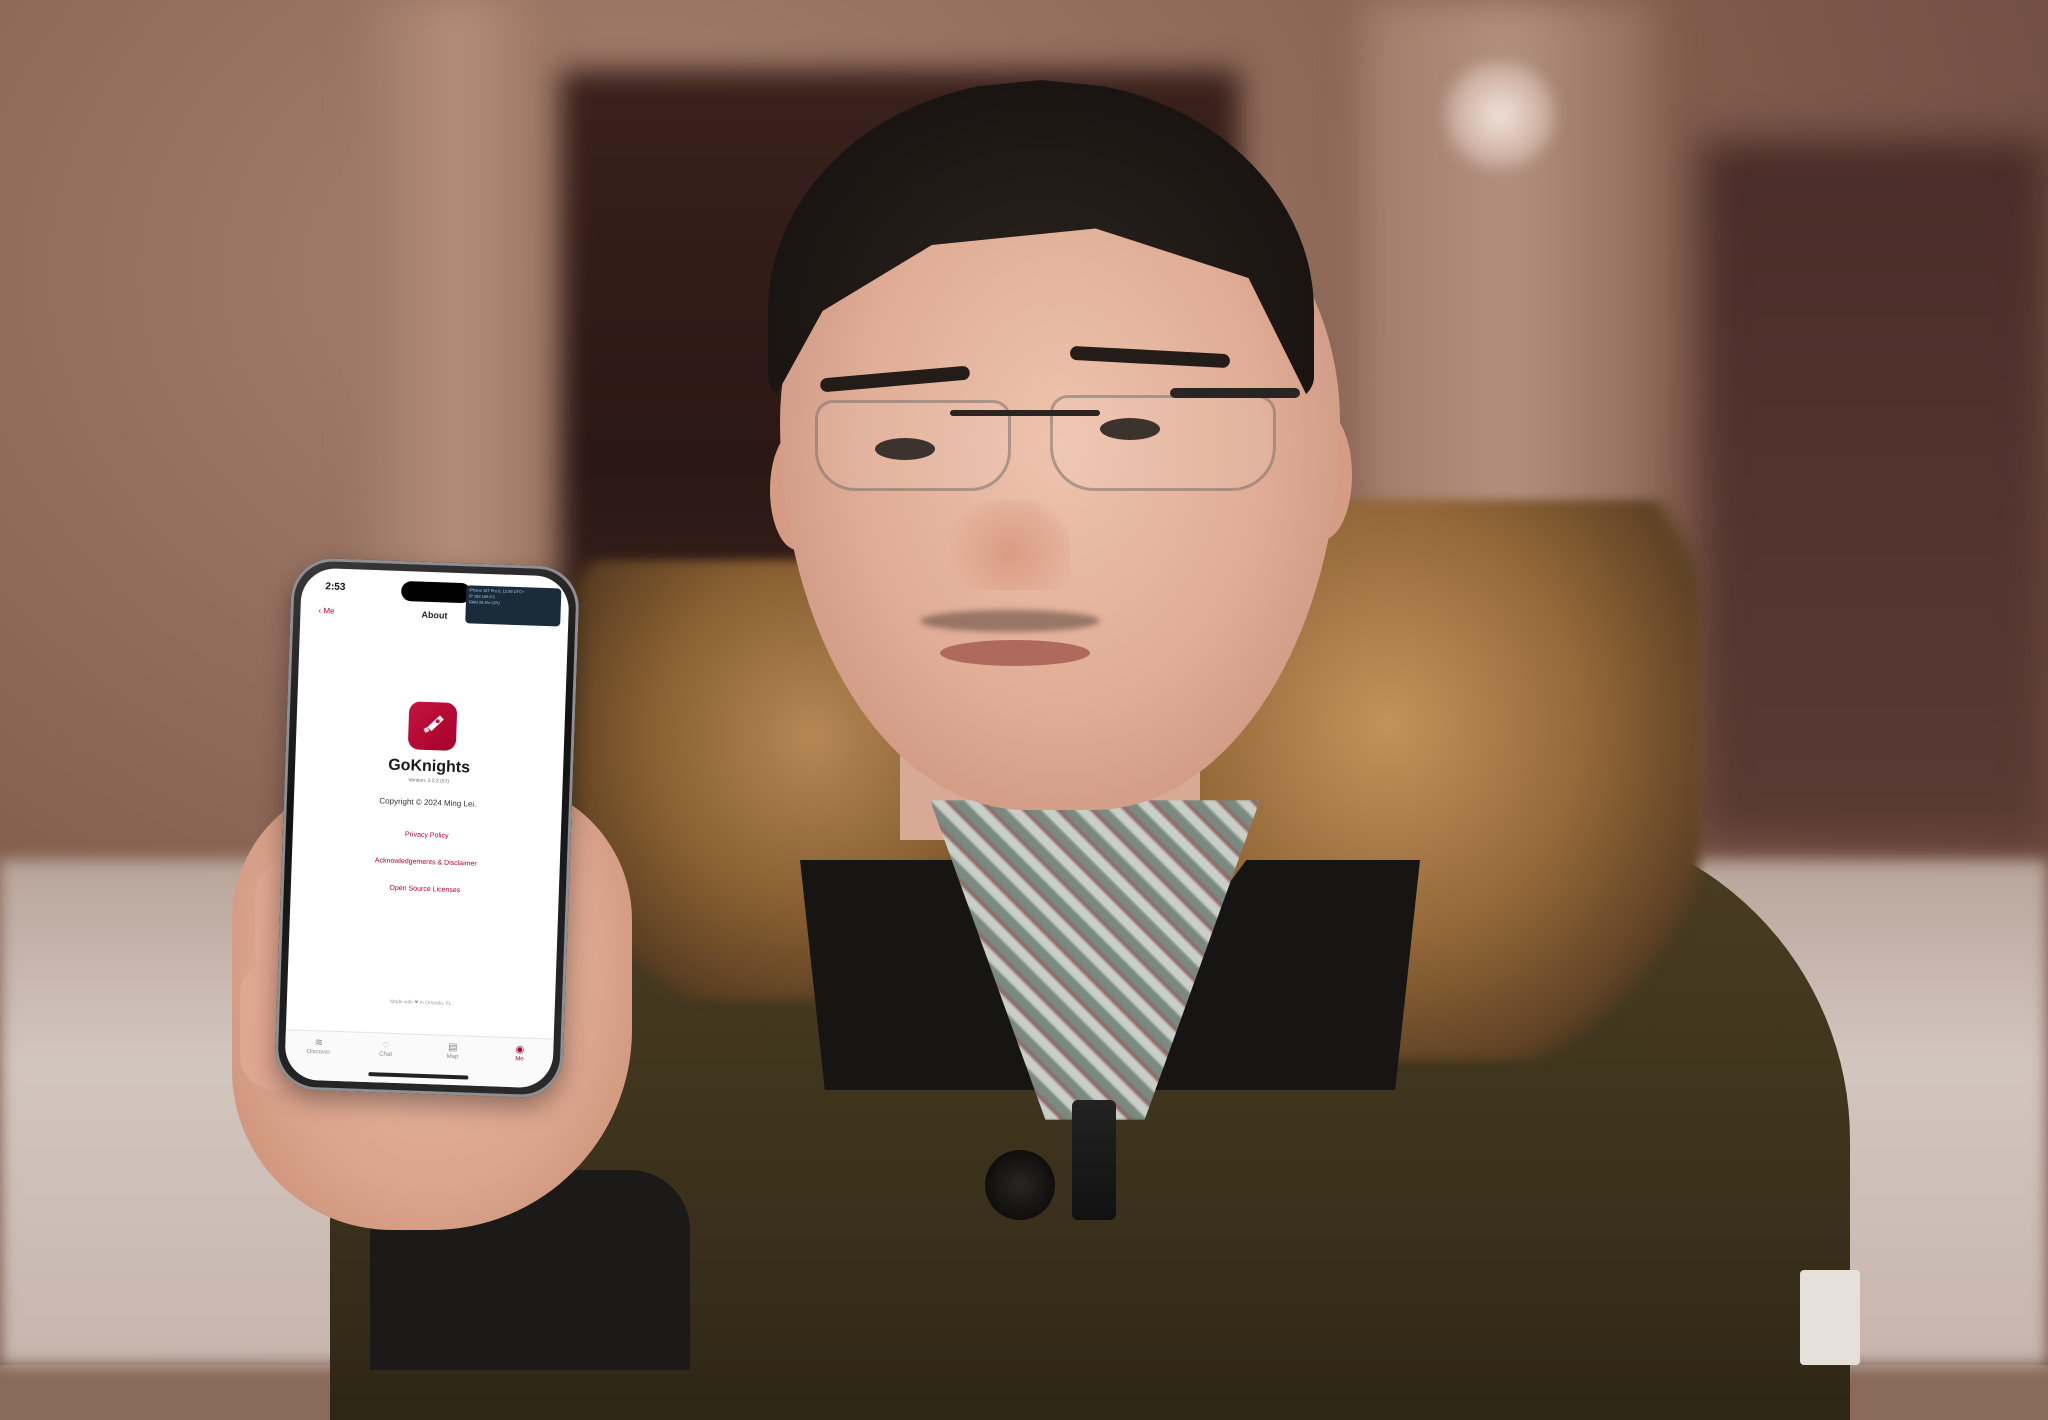  I want to click on sleeve-patch, so click(1830, 1317).